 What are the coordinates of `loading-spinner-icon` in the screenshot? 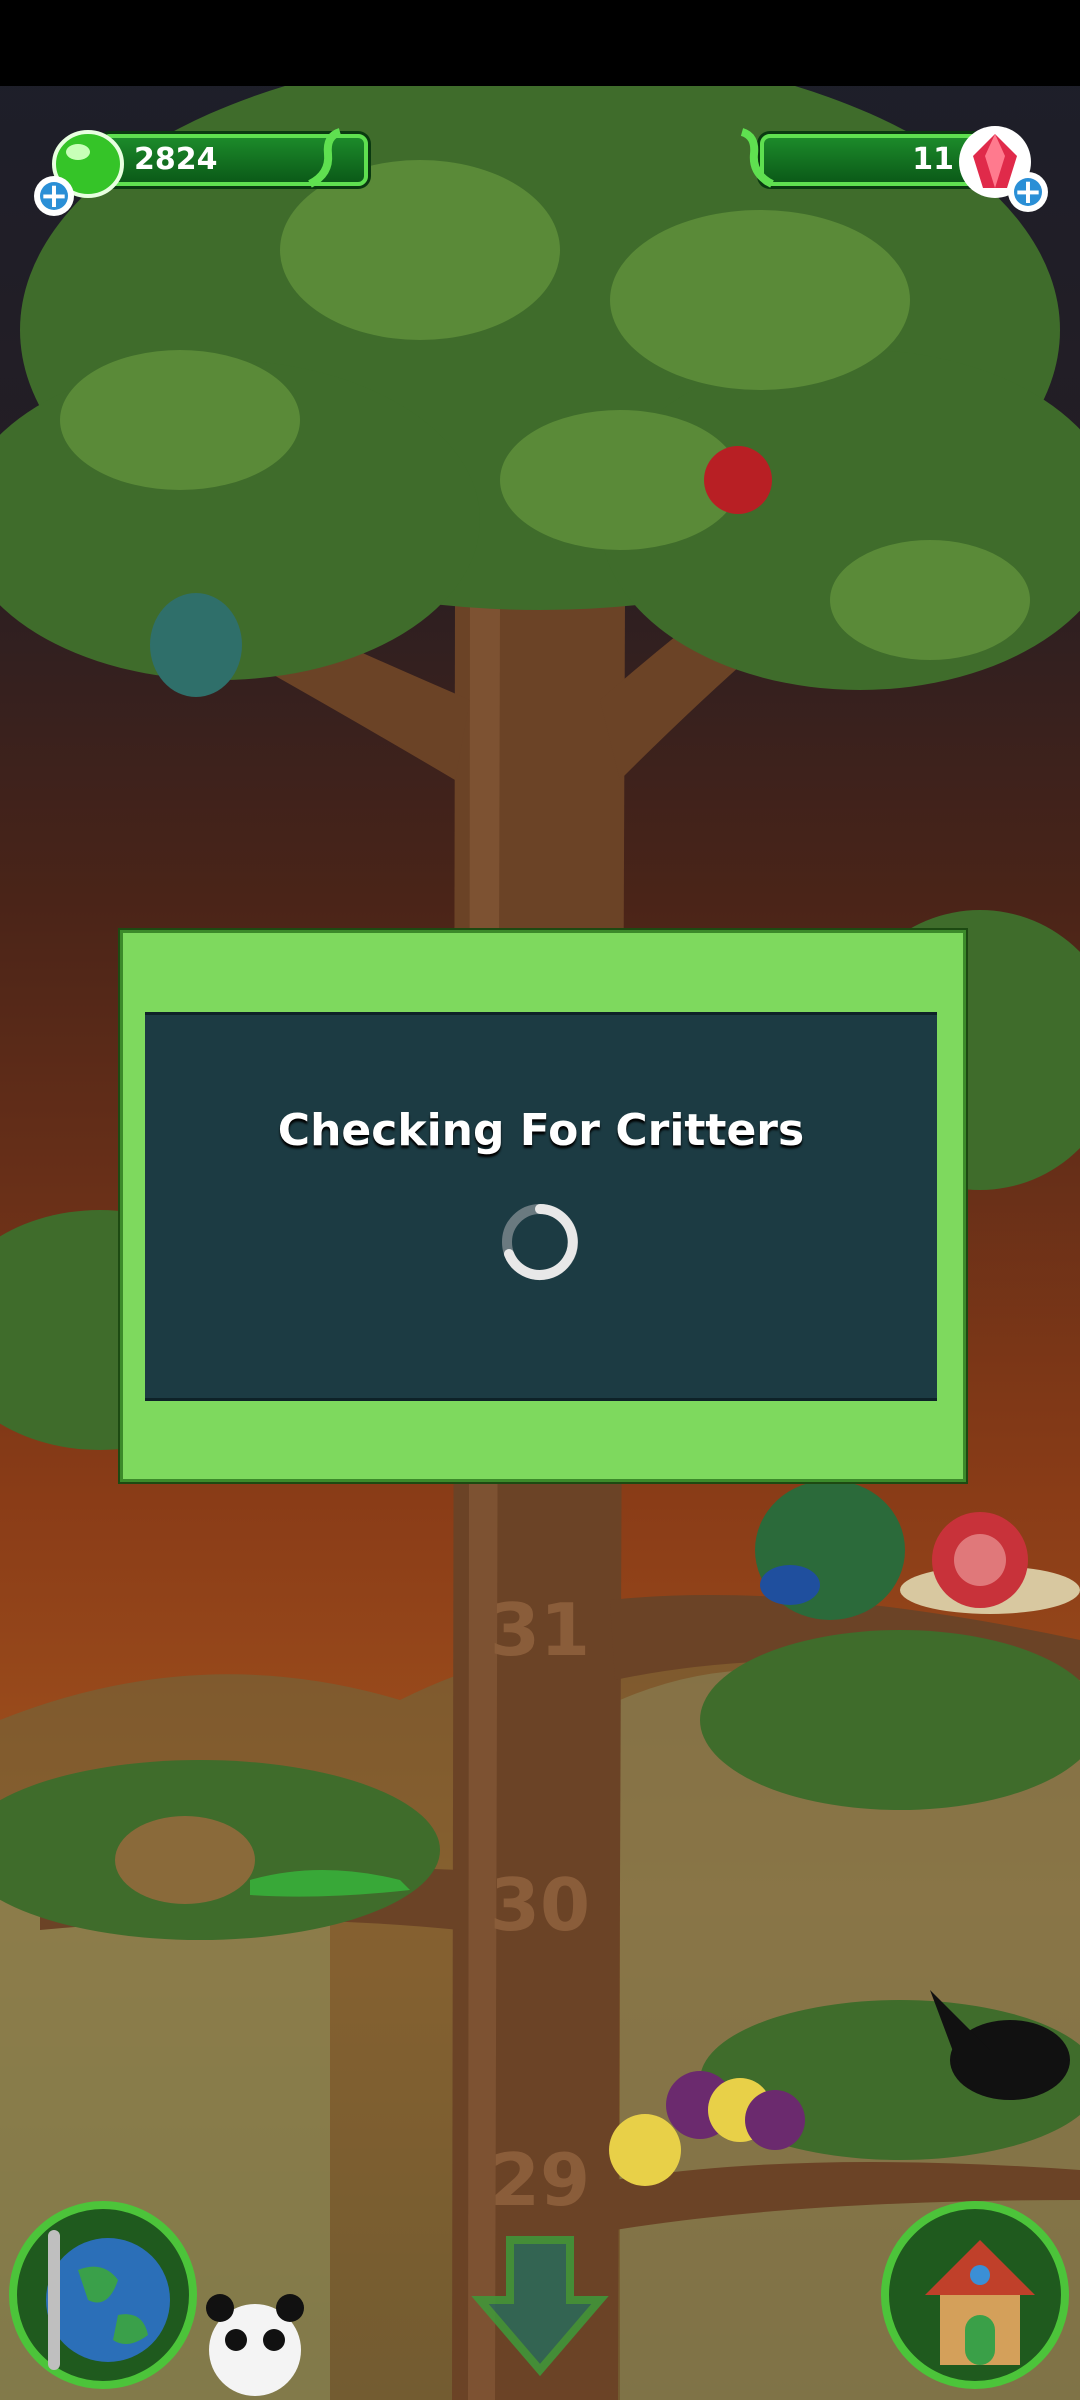 It's located at (540, 1242).